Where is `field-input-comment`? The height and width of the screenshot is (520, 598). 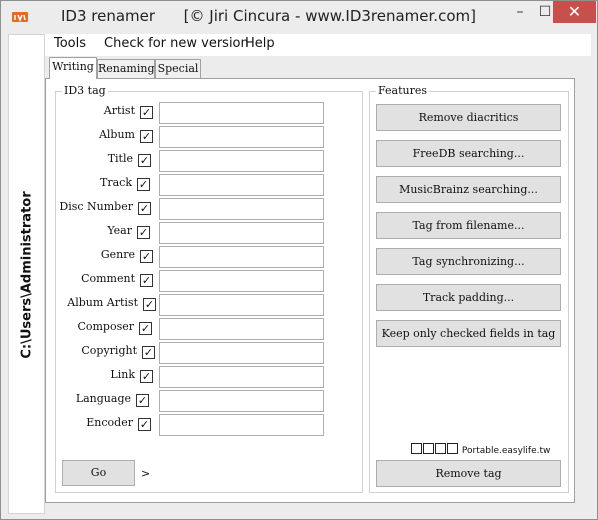
field-input-comment is located at coordinates (241, 281).